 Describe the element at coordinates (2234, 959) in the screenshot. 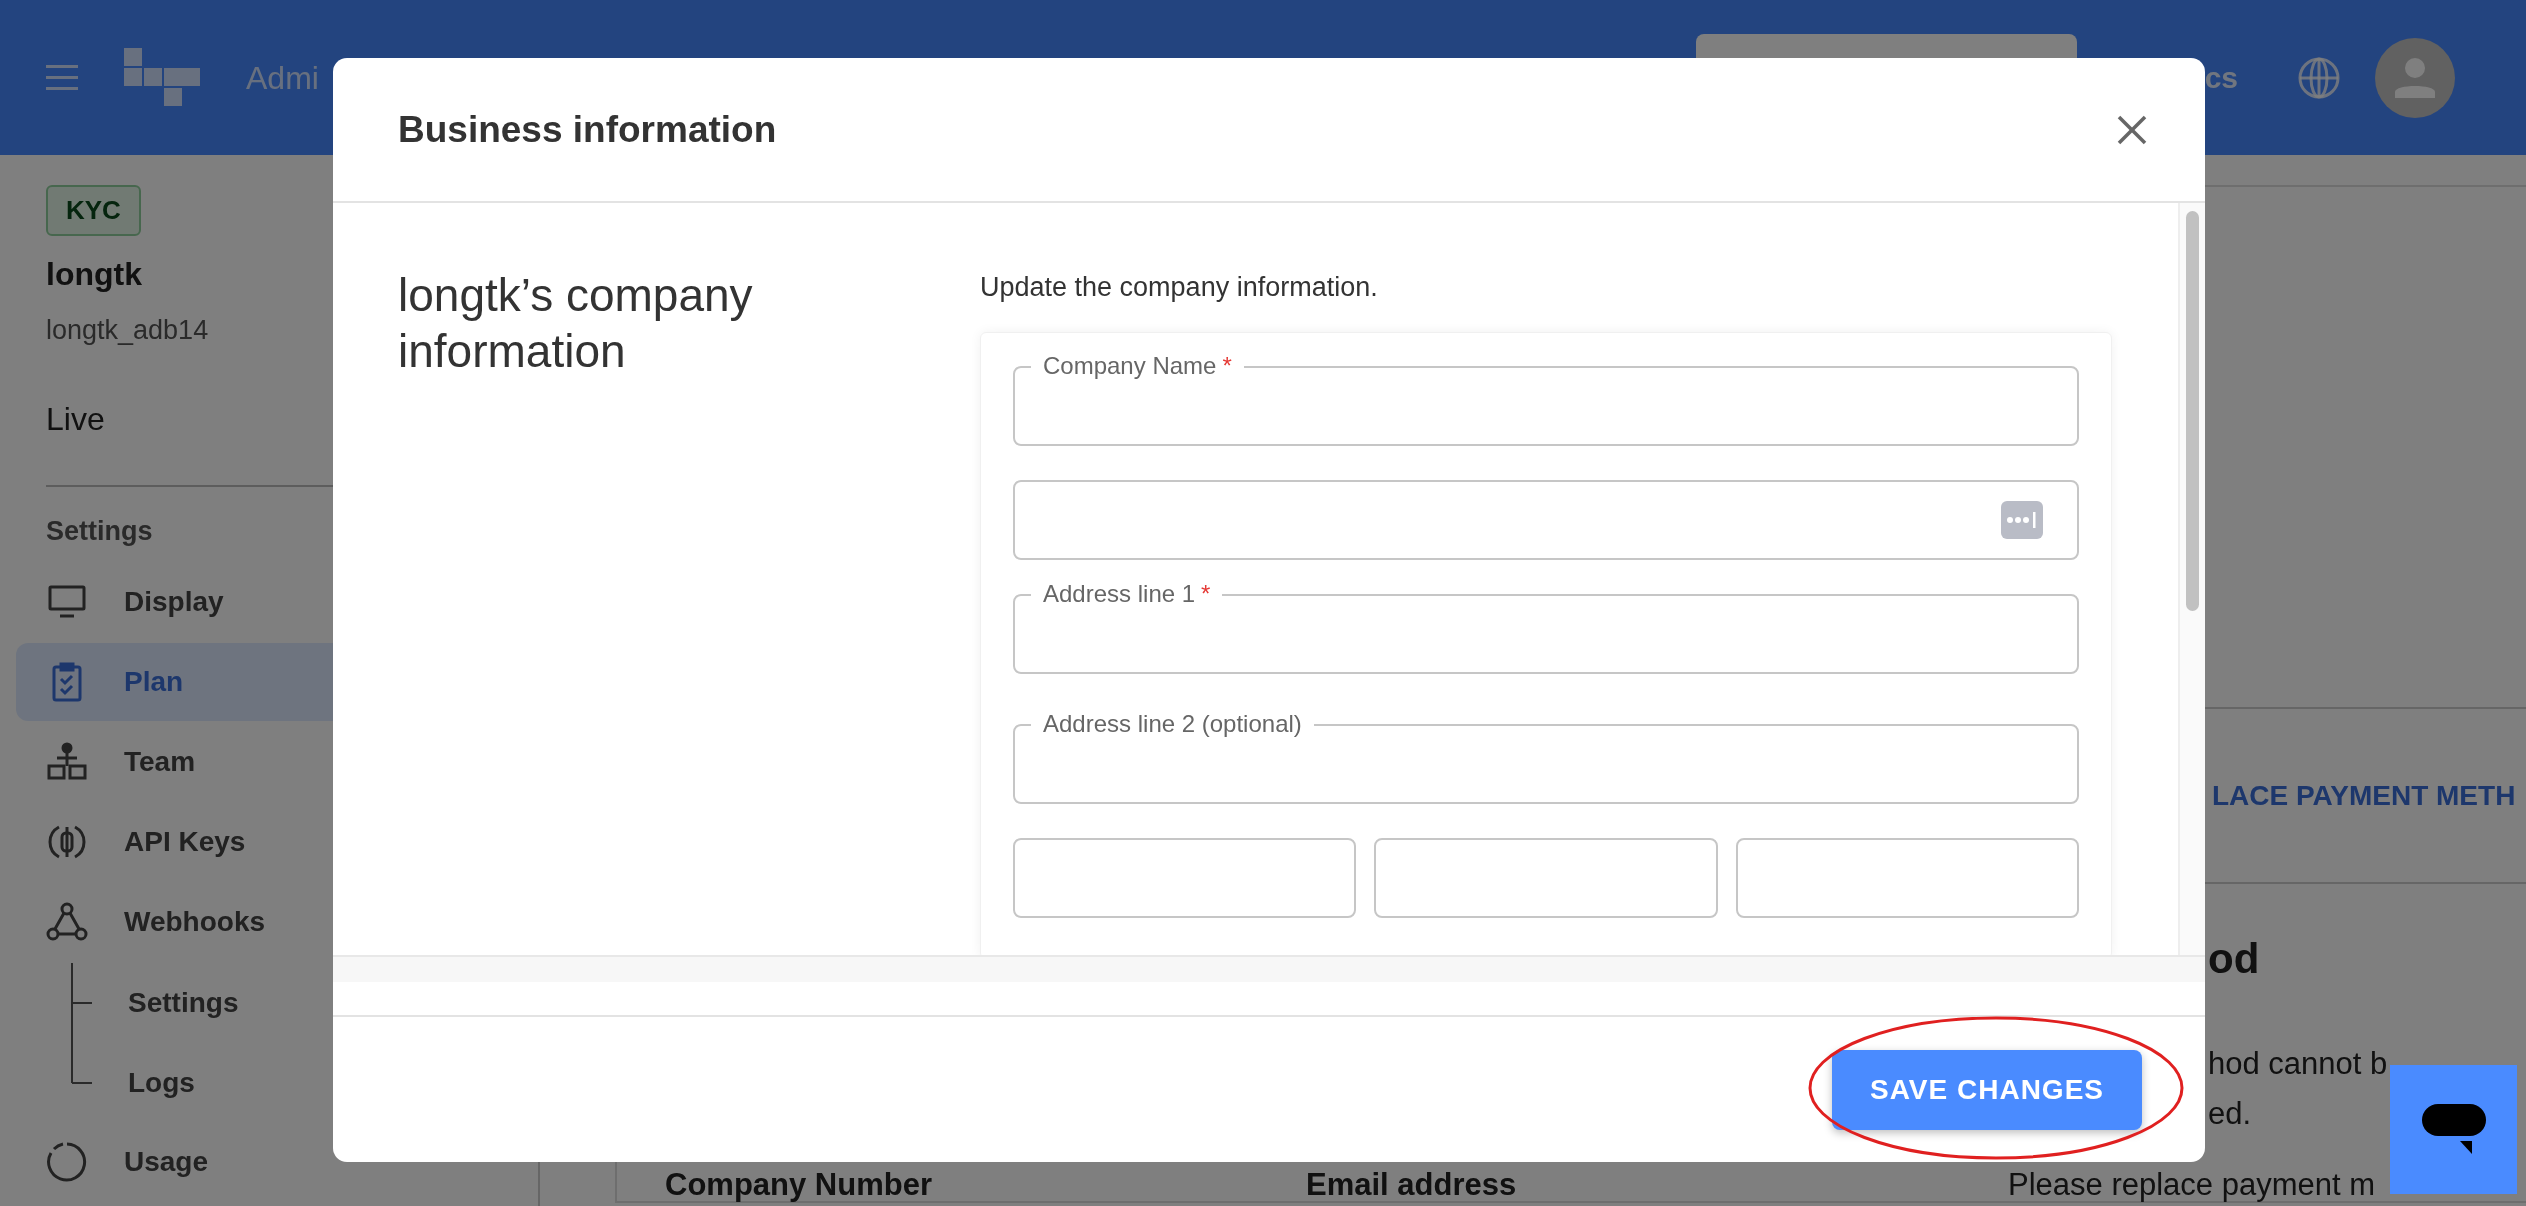

I see `section-heading: od` at that location.